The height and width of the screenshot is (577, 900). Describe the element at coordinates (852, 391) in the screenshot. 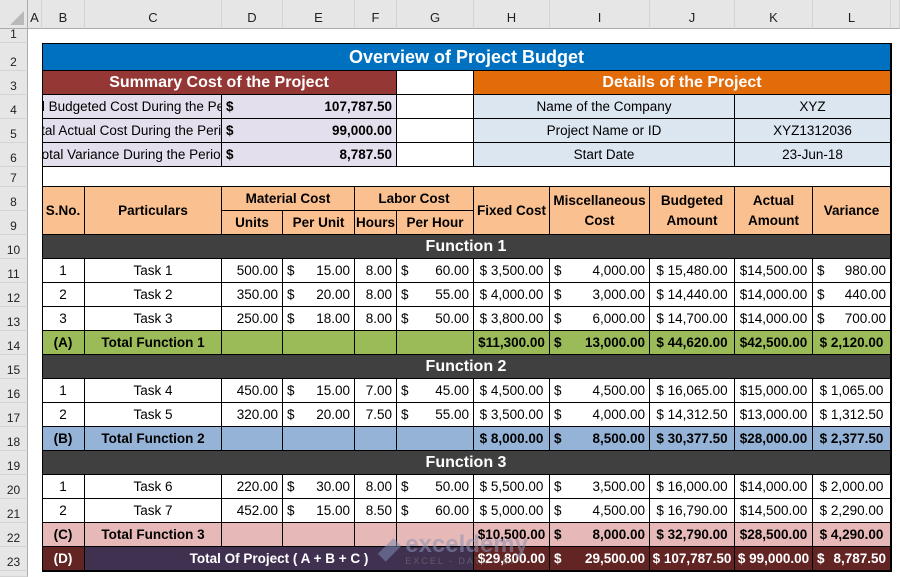

I see `task-row-2-1-variance: $ 1,065.00` at that location.